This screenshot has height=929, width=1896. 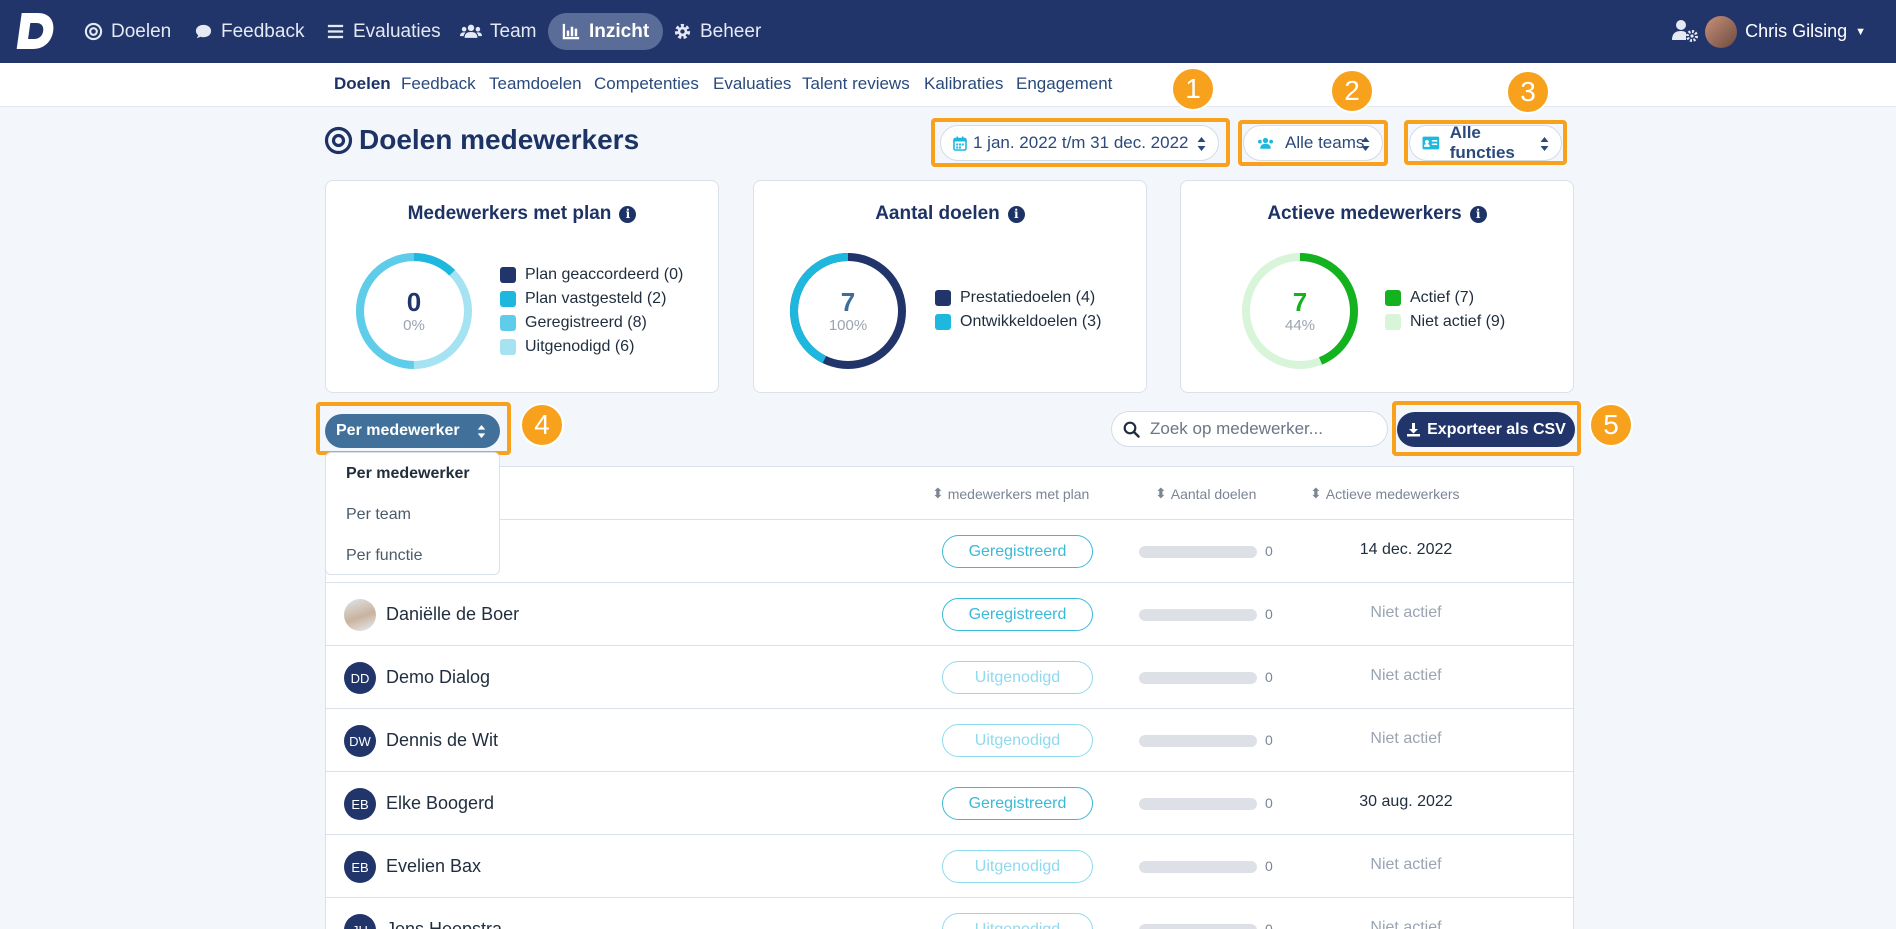 I want to click on employee-name: Elke Boogerd, so click(x=440, y=803).